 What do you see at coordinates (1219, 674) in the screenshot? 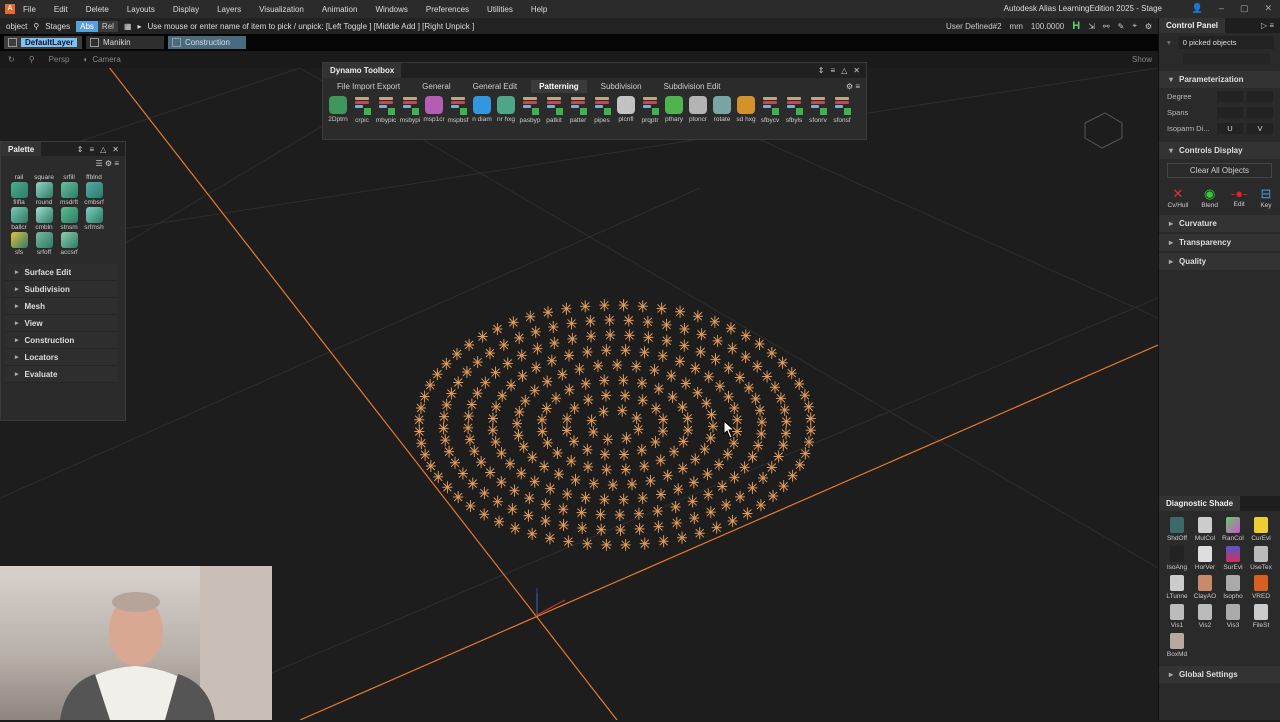
I see `section-global-settings: Global Settings` at bounding box center [1219, 674].